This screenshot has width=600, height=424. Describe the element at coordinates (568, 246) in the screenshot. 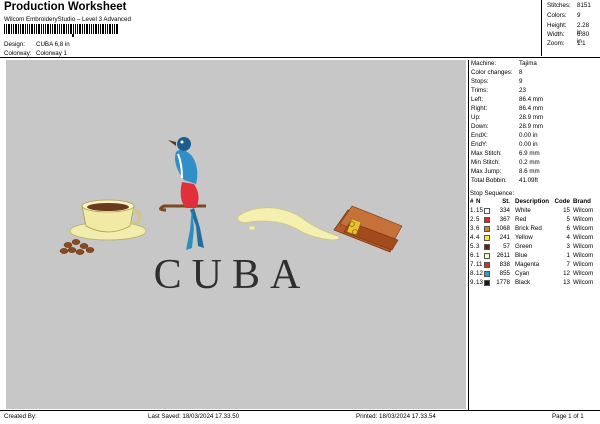

I see `sequence-code: 3` at that location.